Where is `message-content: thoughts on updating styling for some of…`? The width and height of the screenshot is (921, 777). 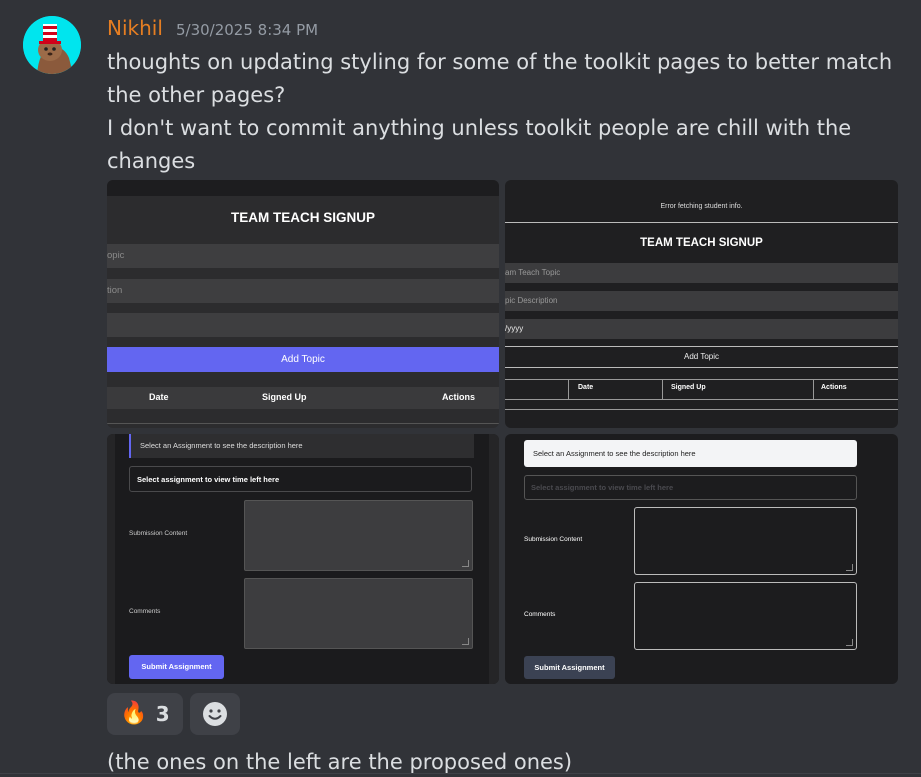
message-content: thoughts on updating styling for some of… is located at coordinates (502, 112).